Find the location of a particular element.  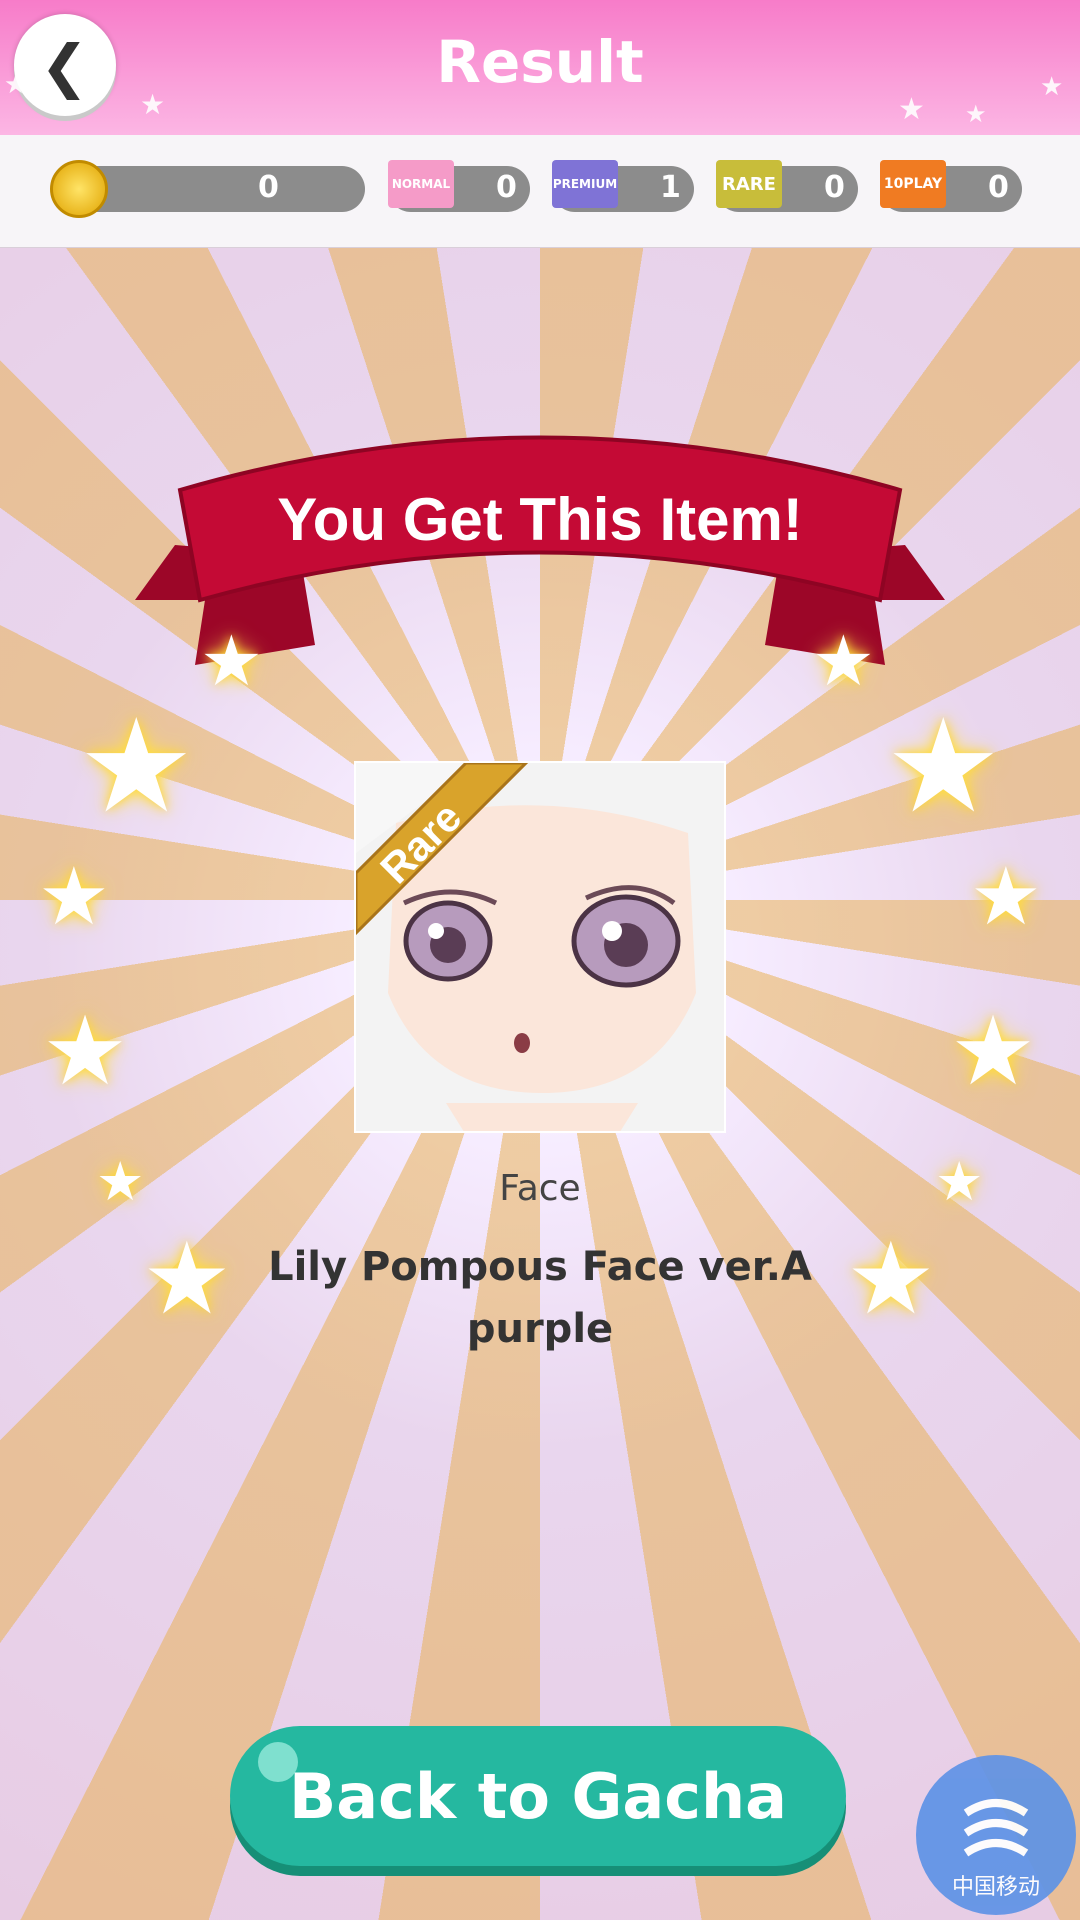

page-title: Result is located at coordinates (540, 62).